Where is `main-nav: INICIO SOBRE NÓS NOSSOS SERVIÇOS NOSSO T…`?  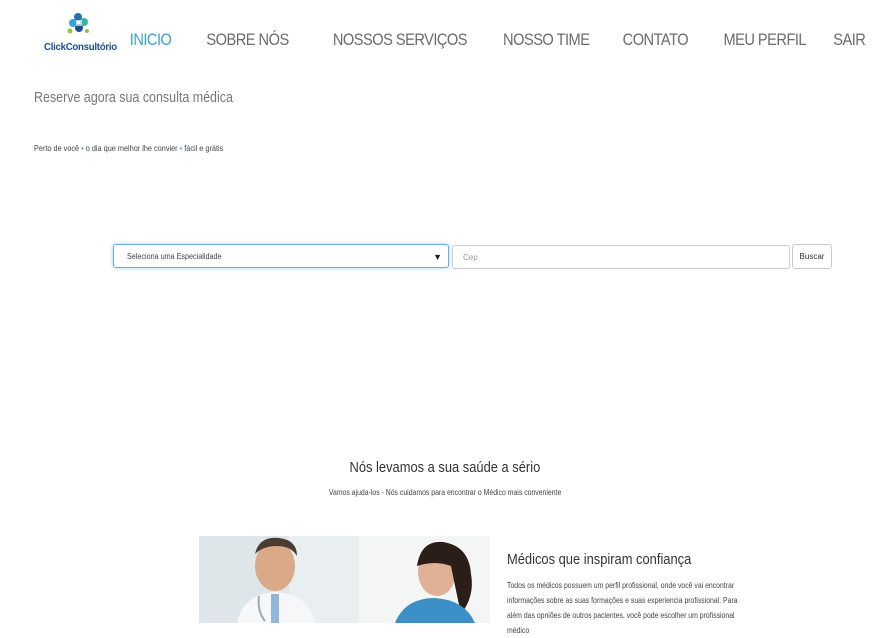 main-nav: INICIO SOBRE NÓS NOSSOS SERVIÇOS NOSSO T… is located at coordinates (483, 40).